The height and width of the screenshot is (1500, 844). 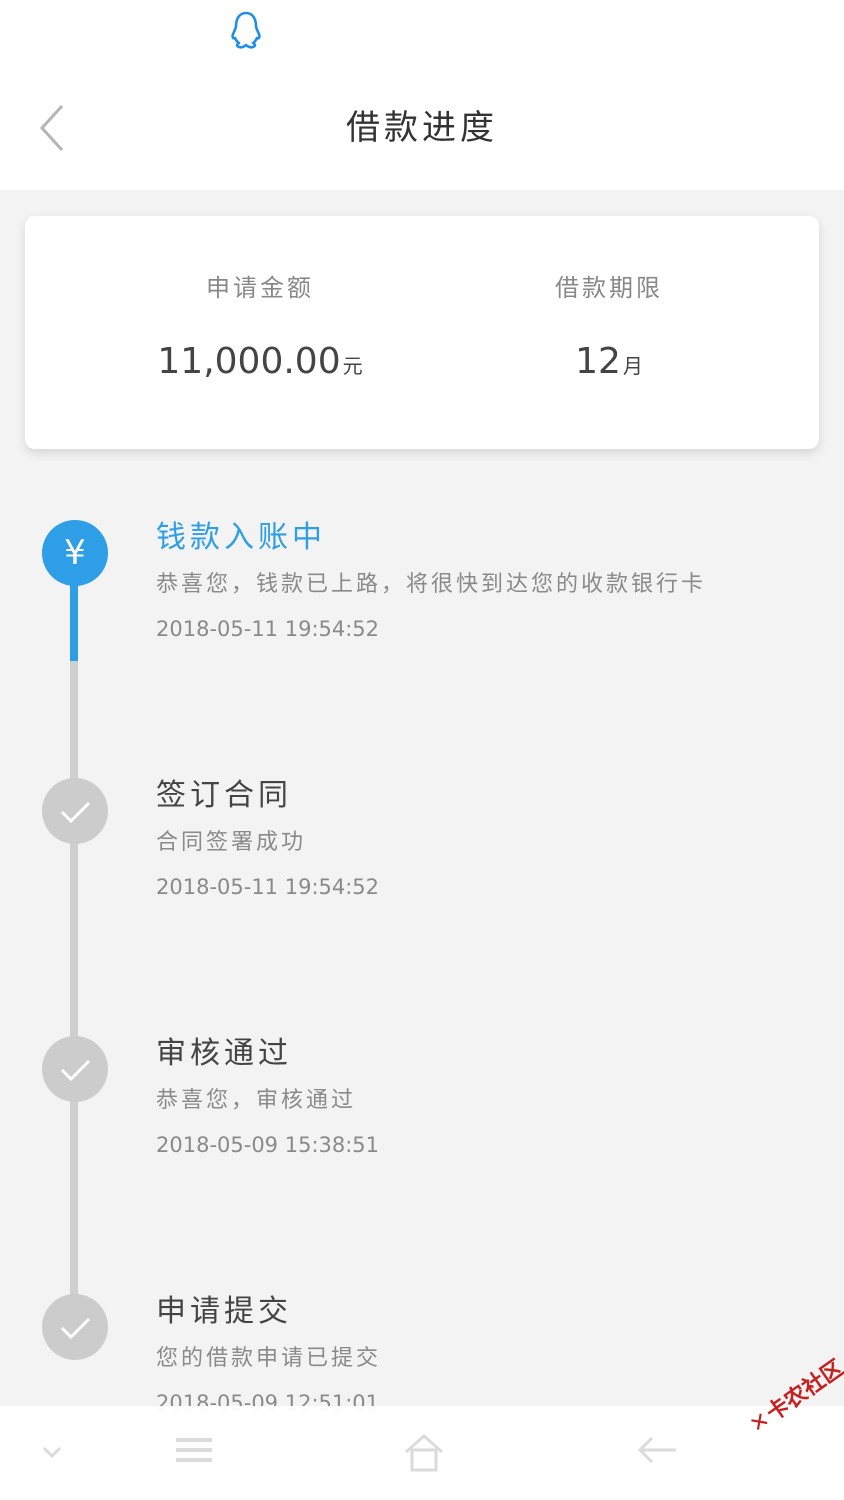 I want to click on yen-icon: ¥, so click(x=75, y=553).